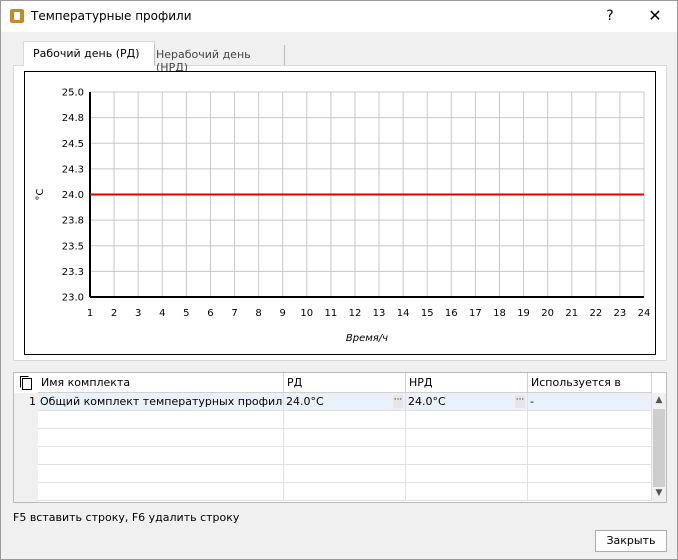 Image resolution: width=678 pixels, height=560 pixels. I want to click on scrollbar-thumb, so click(659, 448).